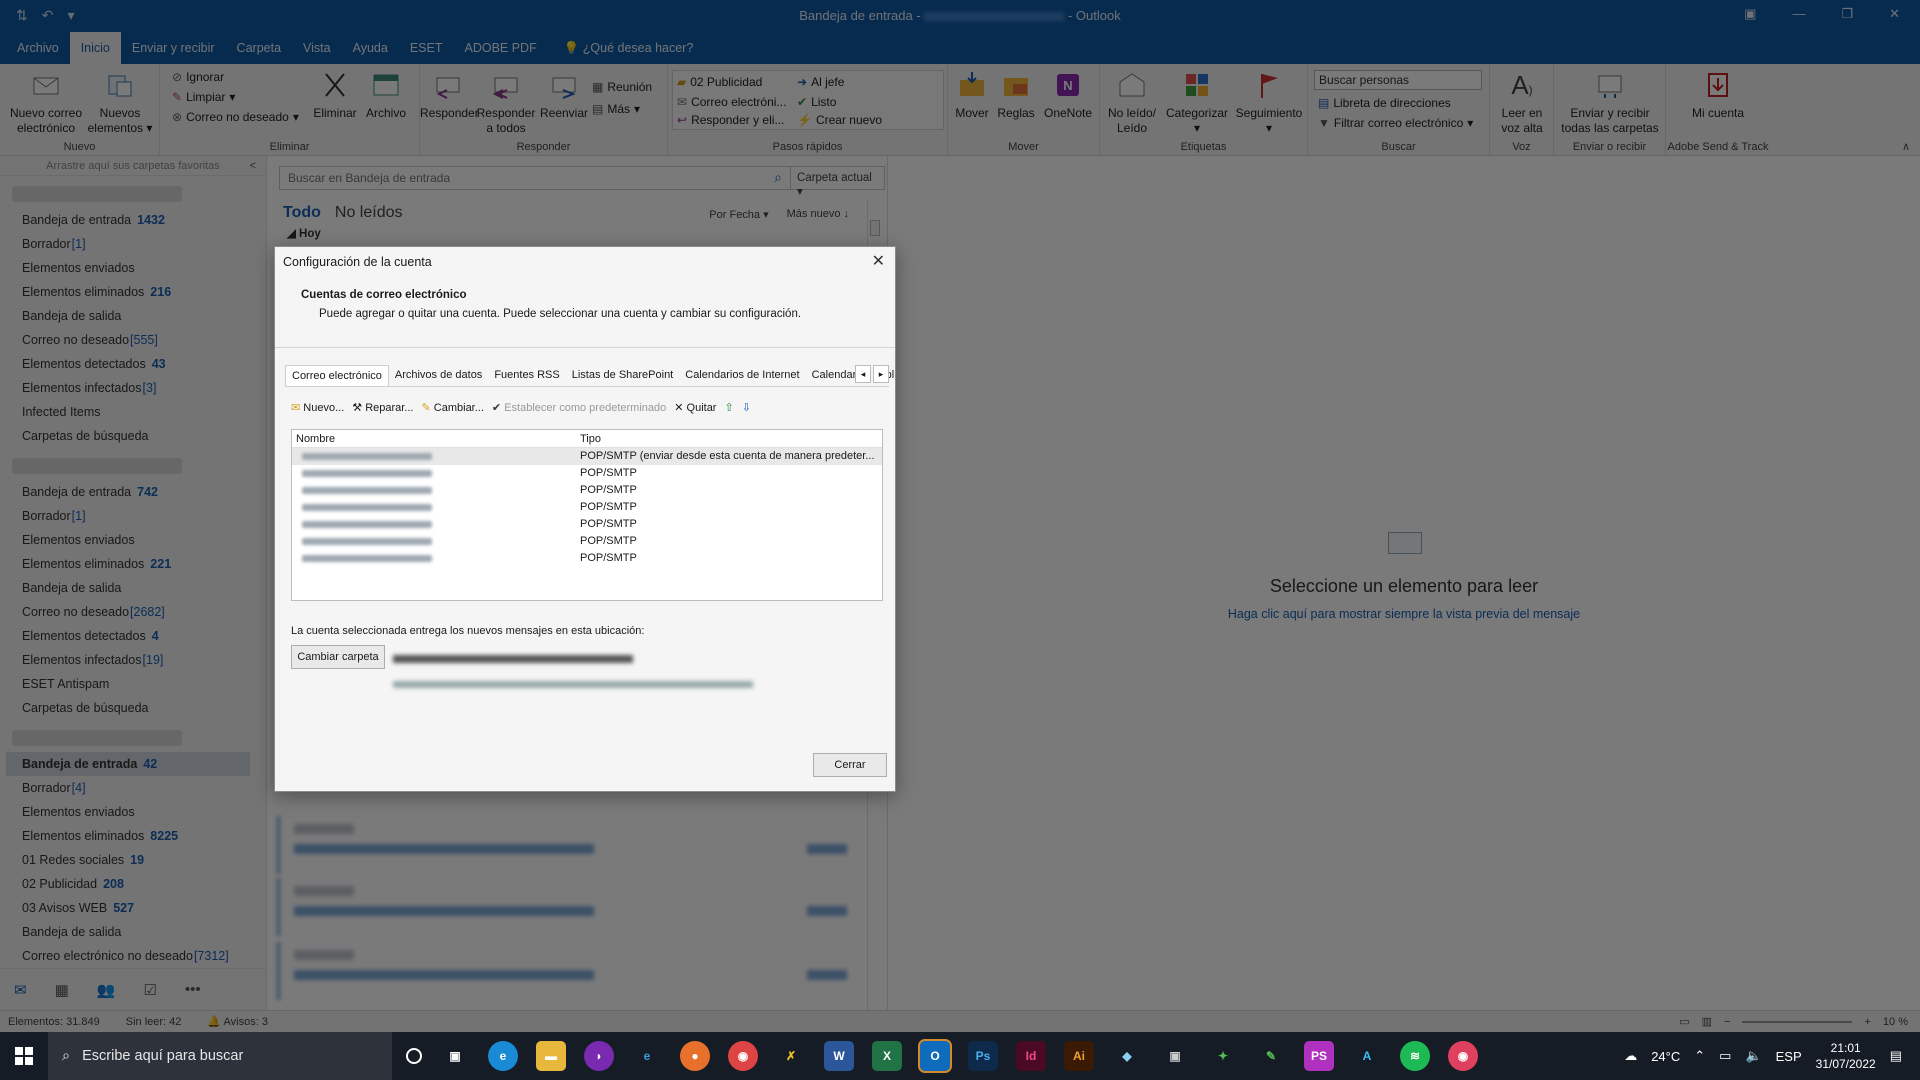 This screenshot has width=1920, height=1080. Describe the element at coordinates (572, 845) in the screenshot. I see `list-item` at that location.